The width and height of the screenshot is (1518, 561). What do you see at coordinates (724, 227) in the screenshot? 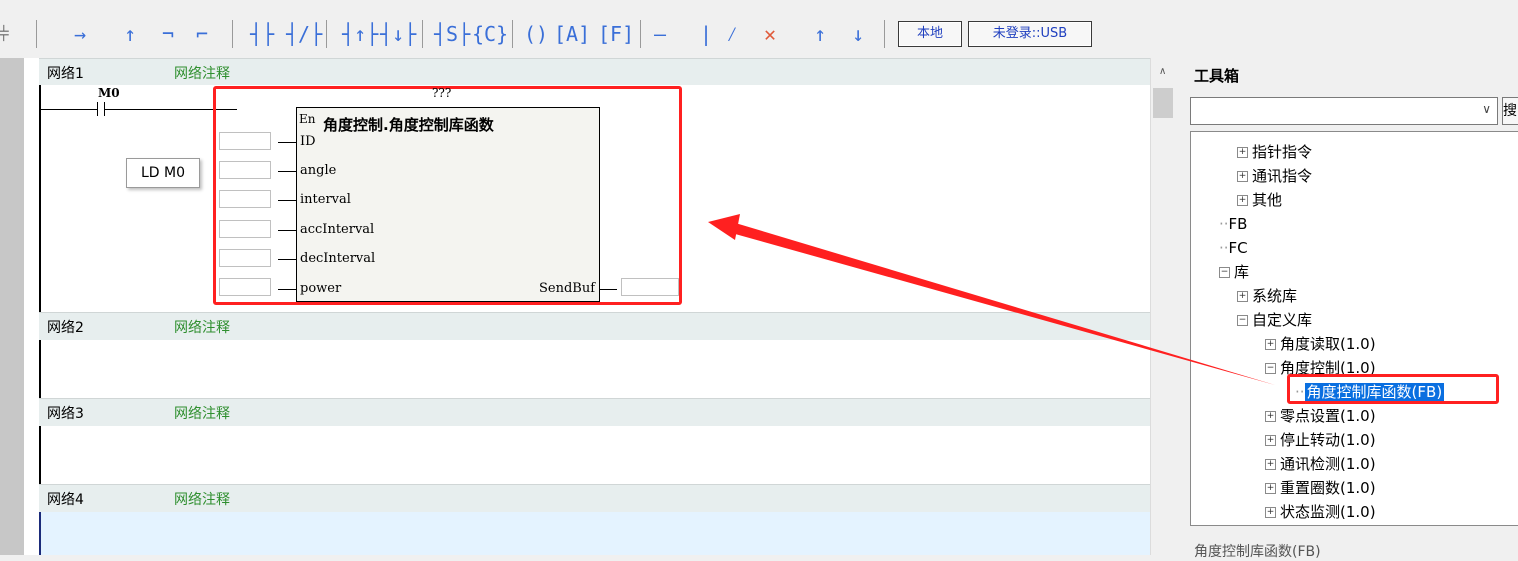
I see `arrow-head` at bounding box center [724, 227].